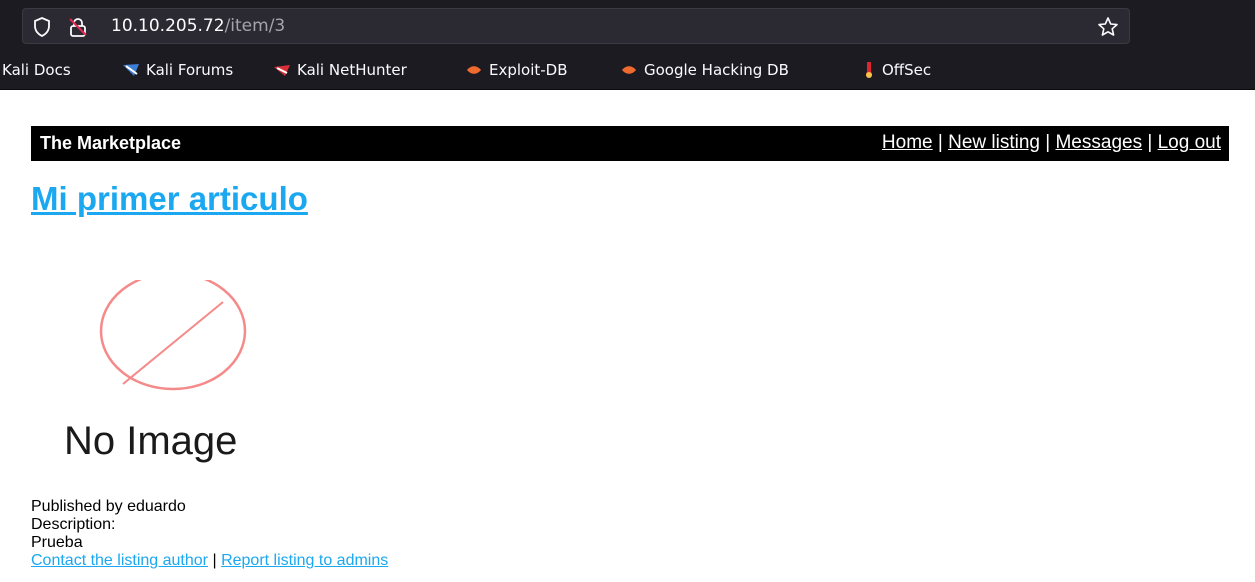 The height and width of the screenshot is (582, 1255). I want to click on description-text: Prueba, so click(57, 542).